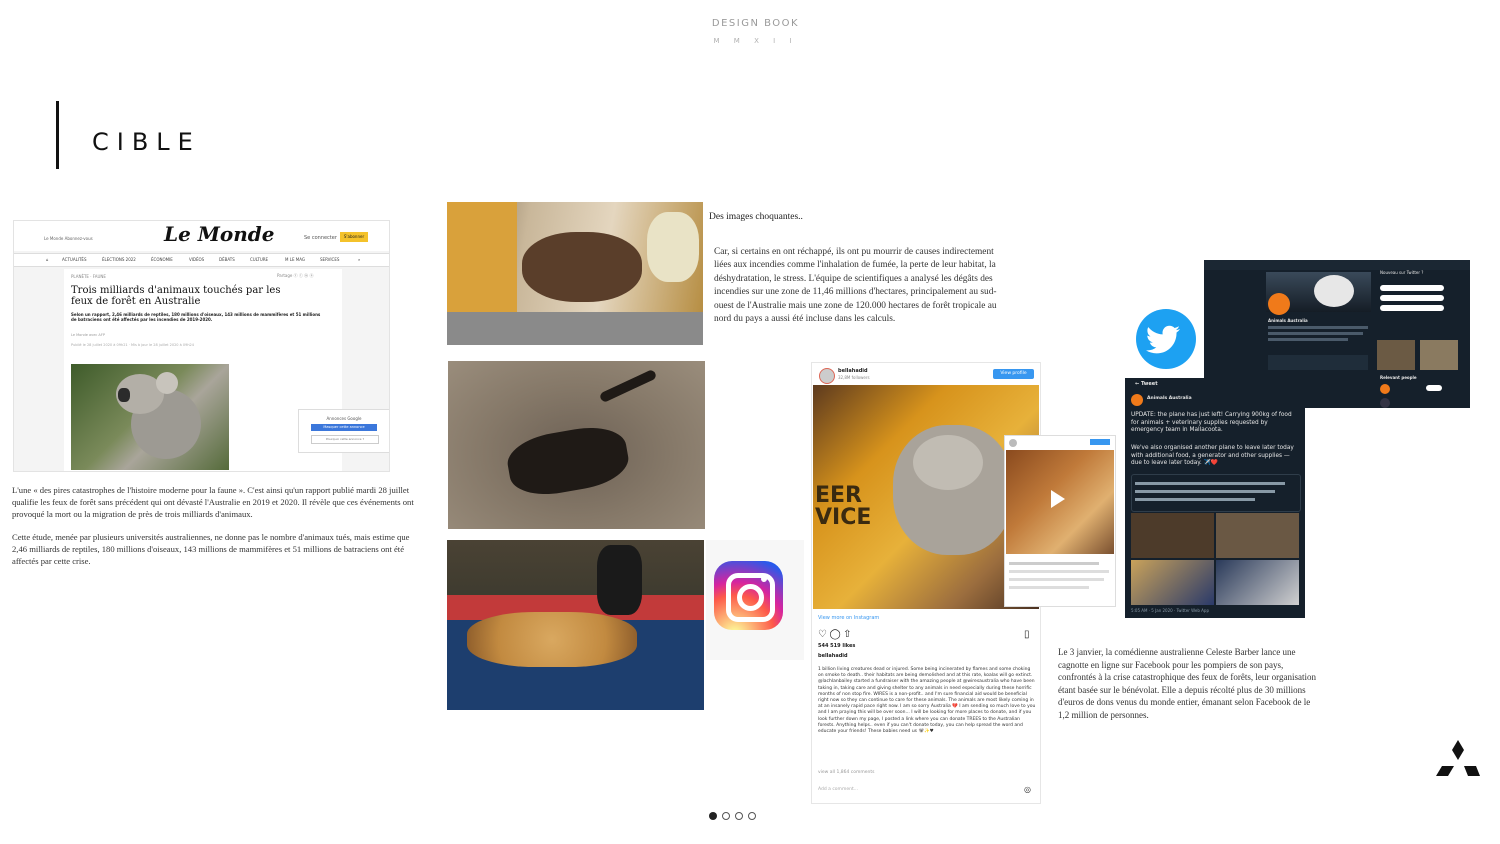 Image resolution: width=1500 pixels, height=844 pixels. Describe the element at coordinates (755, 23) in the screenshot. I see `design-book-title: DESIGN BOOK` at that location.